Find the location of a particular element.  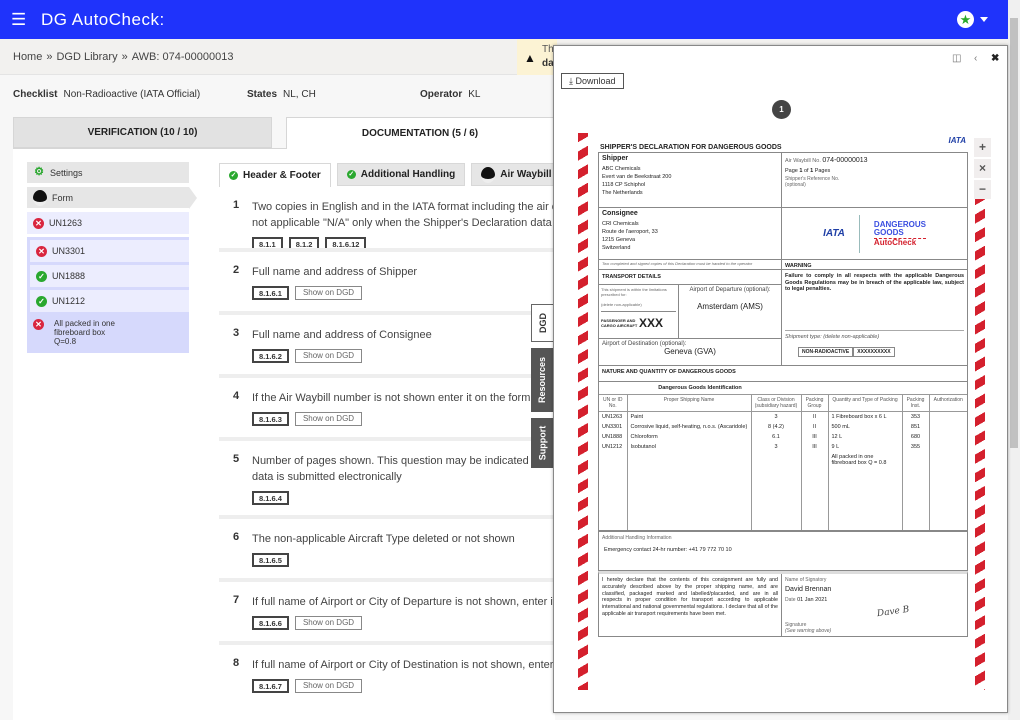

tab-documentation: DOCUMENTATION (5 / 6) is located at coordinates (420, 133).